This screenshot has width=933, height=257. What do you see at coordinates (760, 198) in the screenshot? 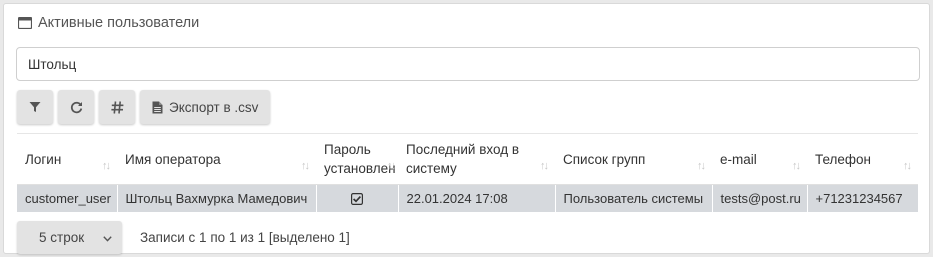
I see `cell-email: tests@post.ru` at bounding box center [760, 198].